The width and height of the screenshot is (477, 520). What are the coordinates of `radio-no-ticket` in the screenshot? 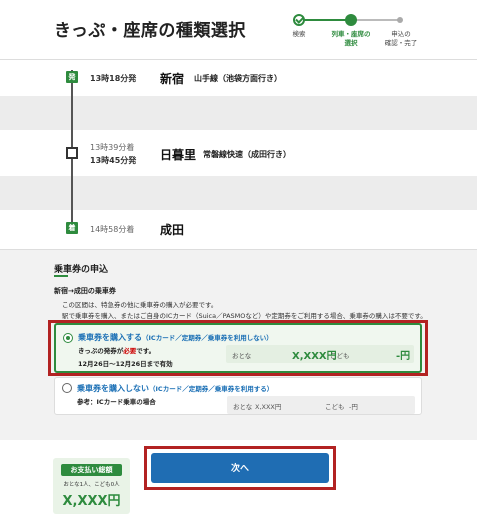 It's located at (67, 388).